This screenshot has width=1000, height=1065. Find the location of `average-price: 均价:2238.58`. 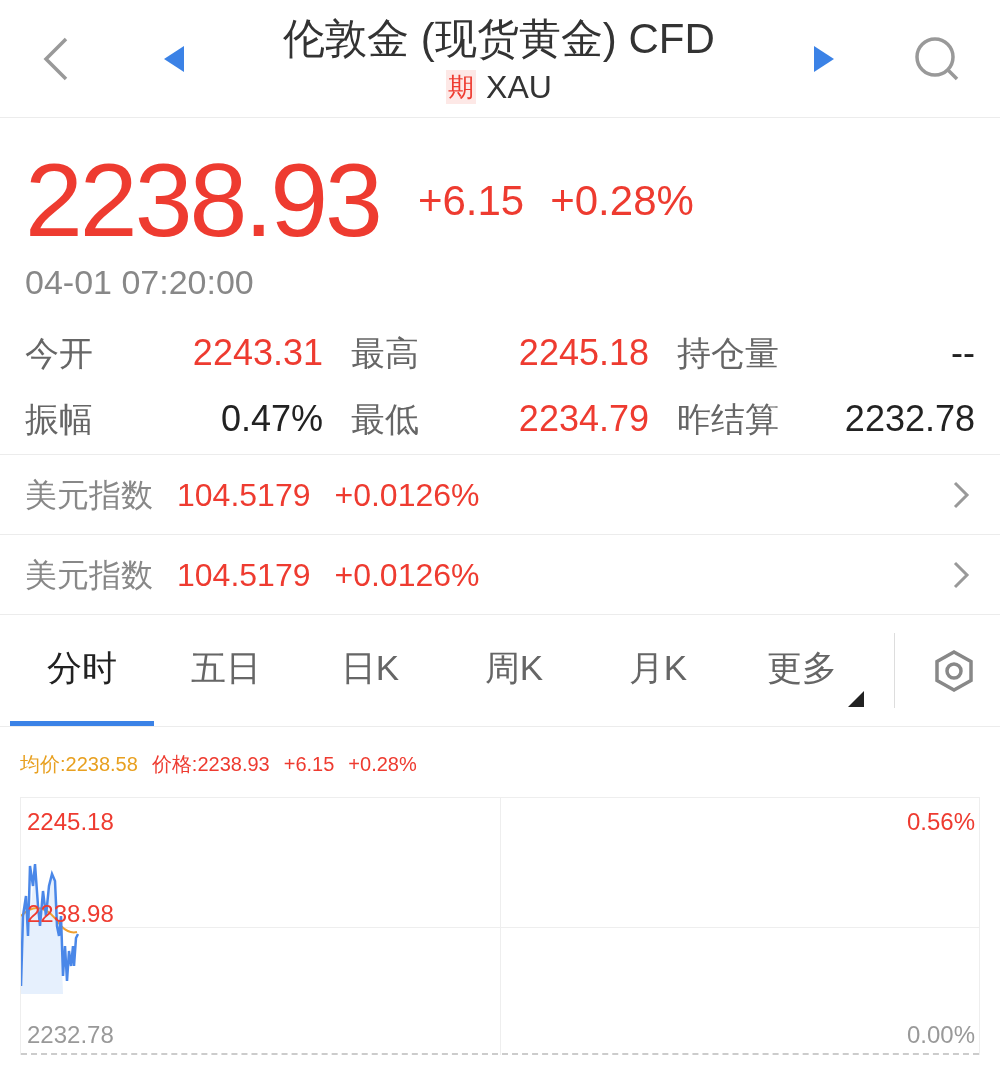

average-price: 均价:2238.58 is located at coordinates (79, 764).